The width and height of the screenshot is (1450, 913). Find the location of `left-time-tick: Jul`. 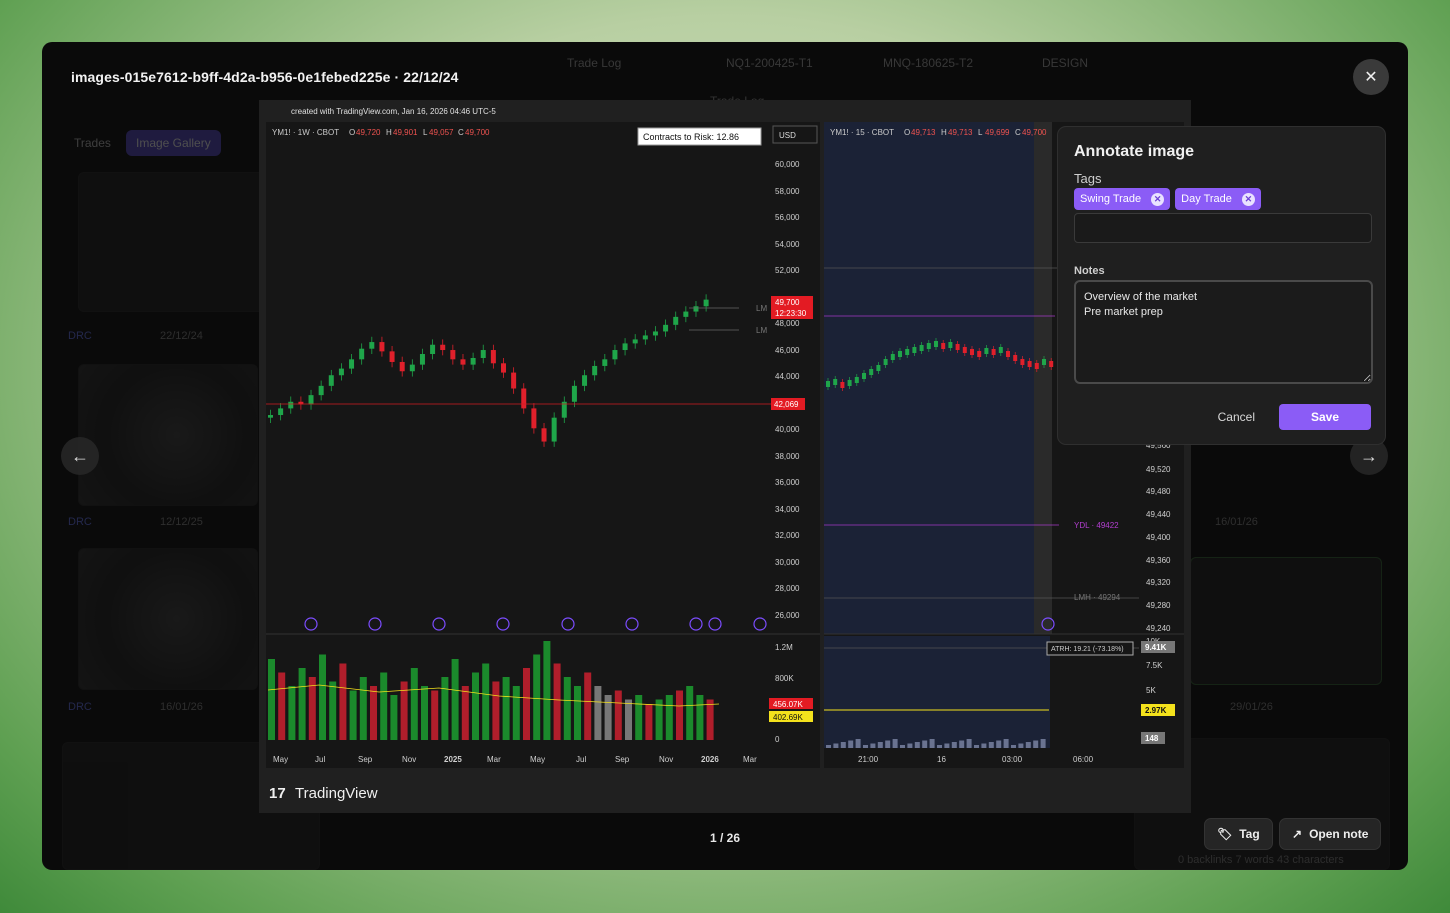

left-time-tick: Jul is located at coordinates (581, 759).